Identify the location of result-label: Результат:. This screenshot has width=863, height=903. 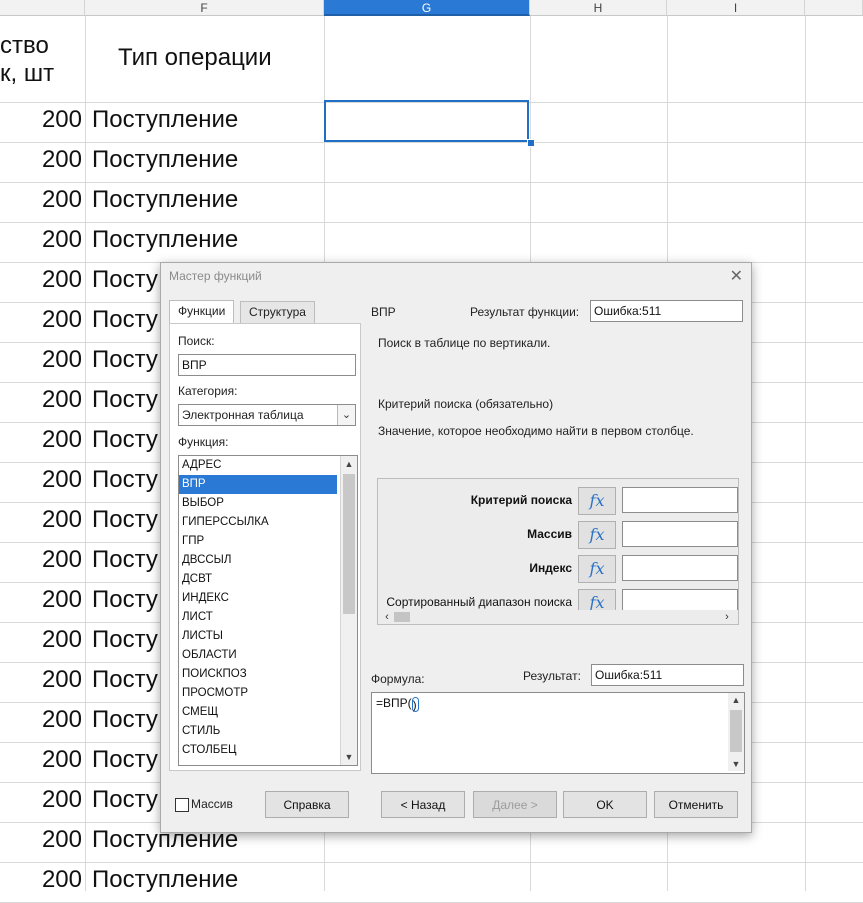
(552, 676).